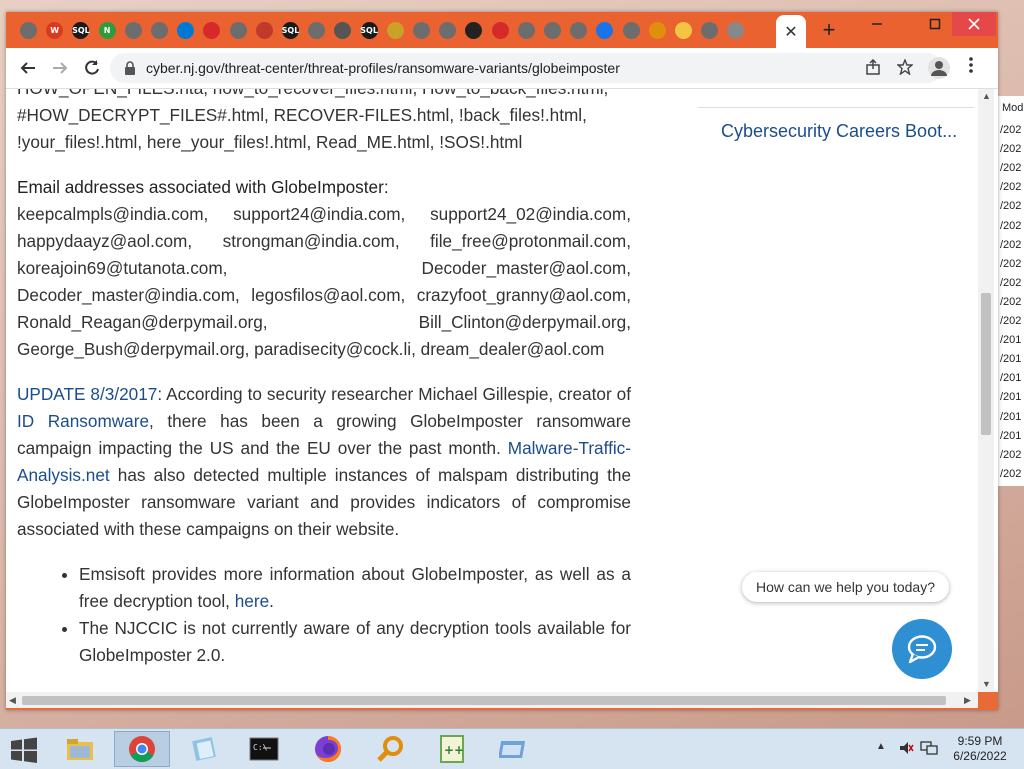  What do you see at coordinates (980, 749) in the screenshot?
I see `system-clock: 9:59 PM 6/26/2022` at bounding box center [980, 749].